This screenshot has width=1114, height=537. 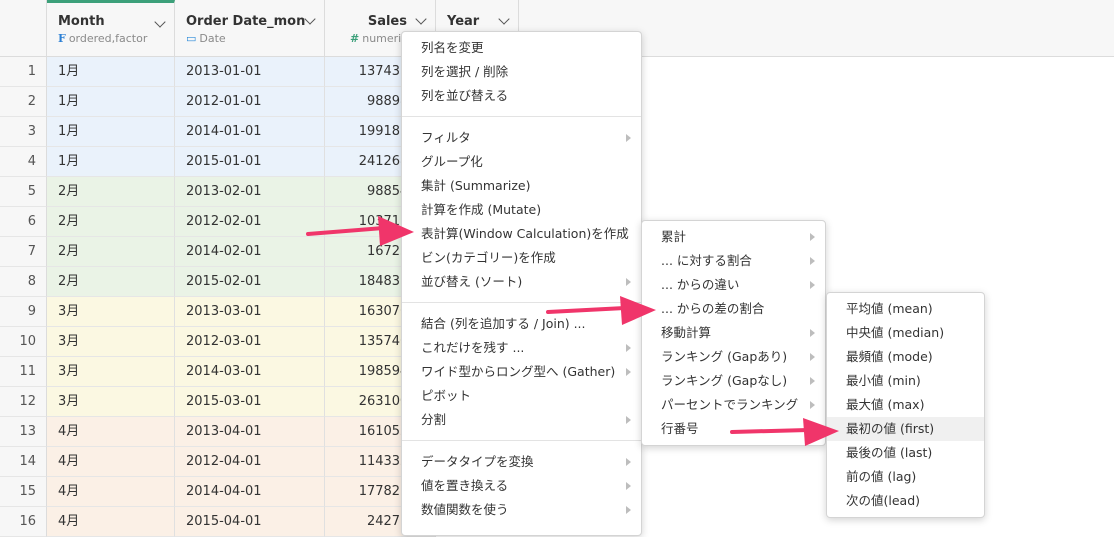 What do you see at coordinates (250, 342) in the screenshot?
I see `cell-order-date: 2012-03-01` at bounding box center [250, 342].